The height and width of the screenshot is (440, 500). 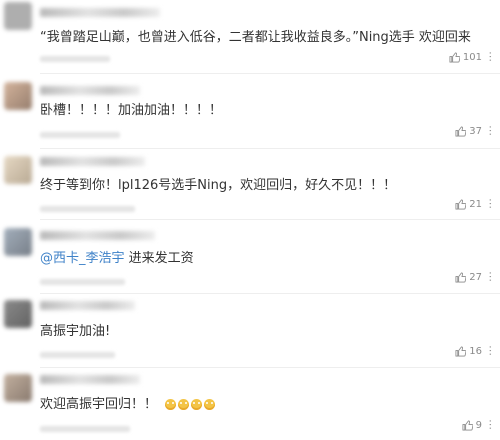 I want to click on like-button: 21, so click(x=468, y=204).